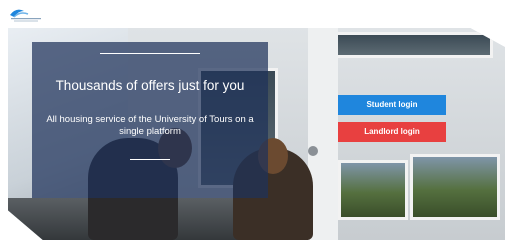 This screenshot has width=505, height=240. What do you see at coordinates (413, 45) in the screenshot?
I see `upper-window` at bounding box center [413, 45].